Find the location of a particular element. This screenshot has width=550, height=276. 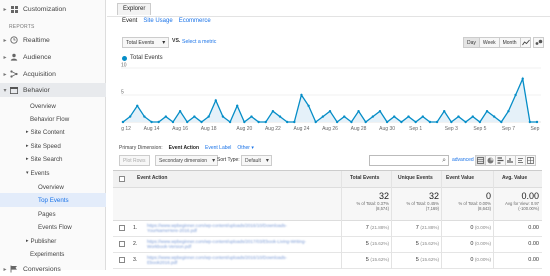

sidebar-item-label: Realtime is located at coordinates (36, 40).